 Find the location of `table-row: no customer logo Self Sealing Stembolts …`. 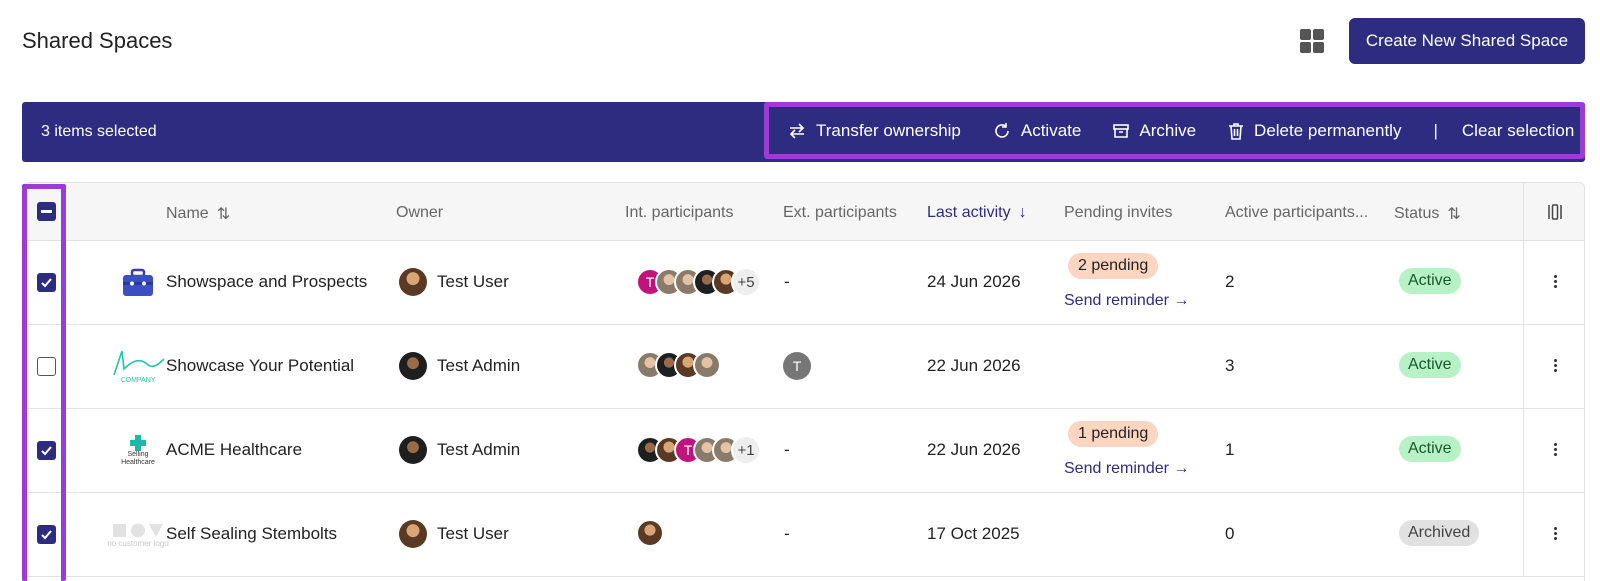

table-row: no customer logo Self Sealing Stembolts … is located at coordinates (803, 535).